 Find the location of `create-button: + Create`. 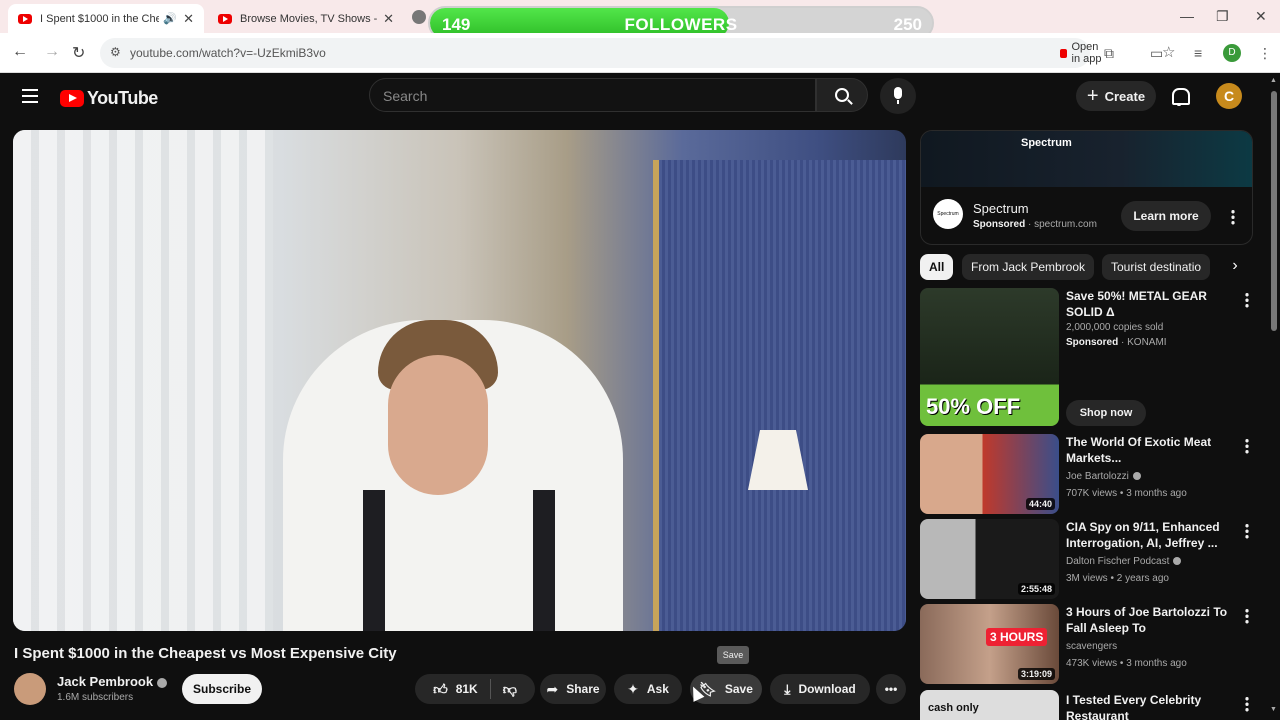

create-button: + Create is located at coordinates (1116, 96).